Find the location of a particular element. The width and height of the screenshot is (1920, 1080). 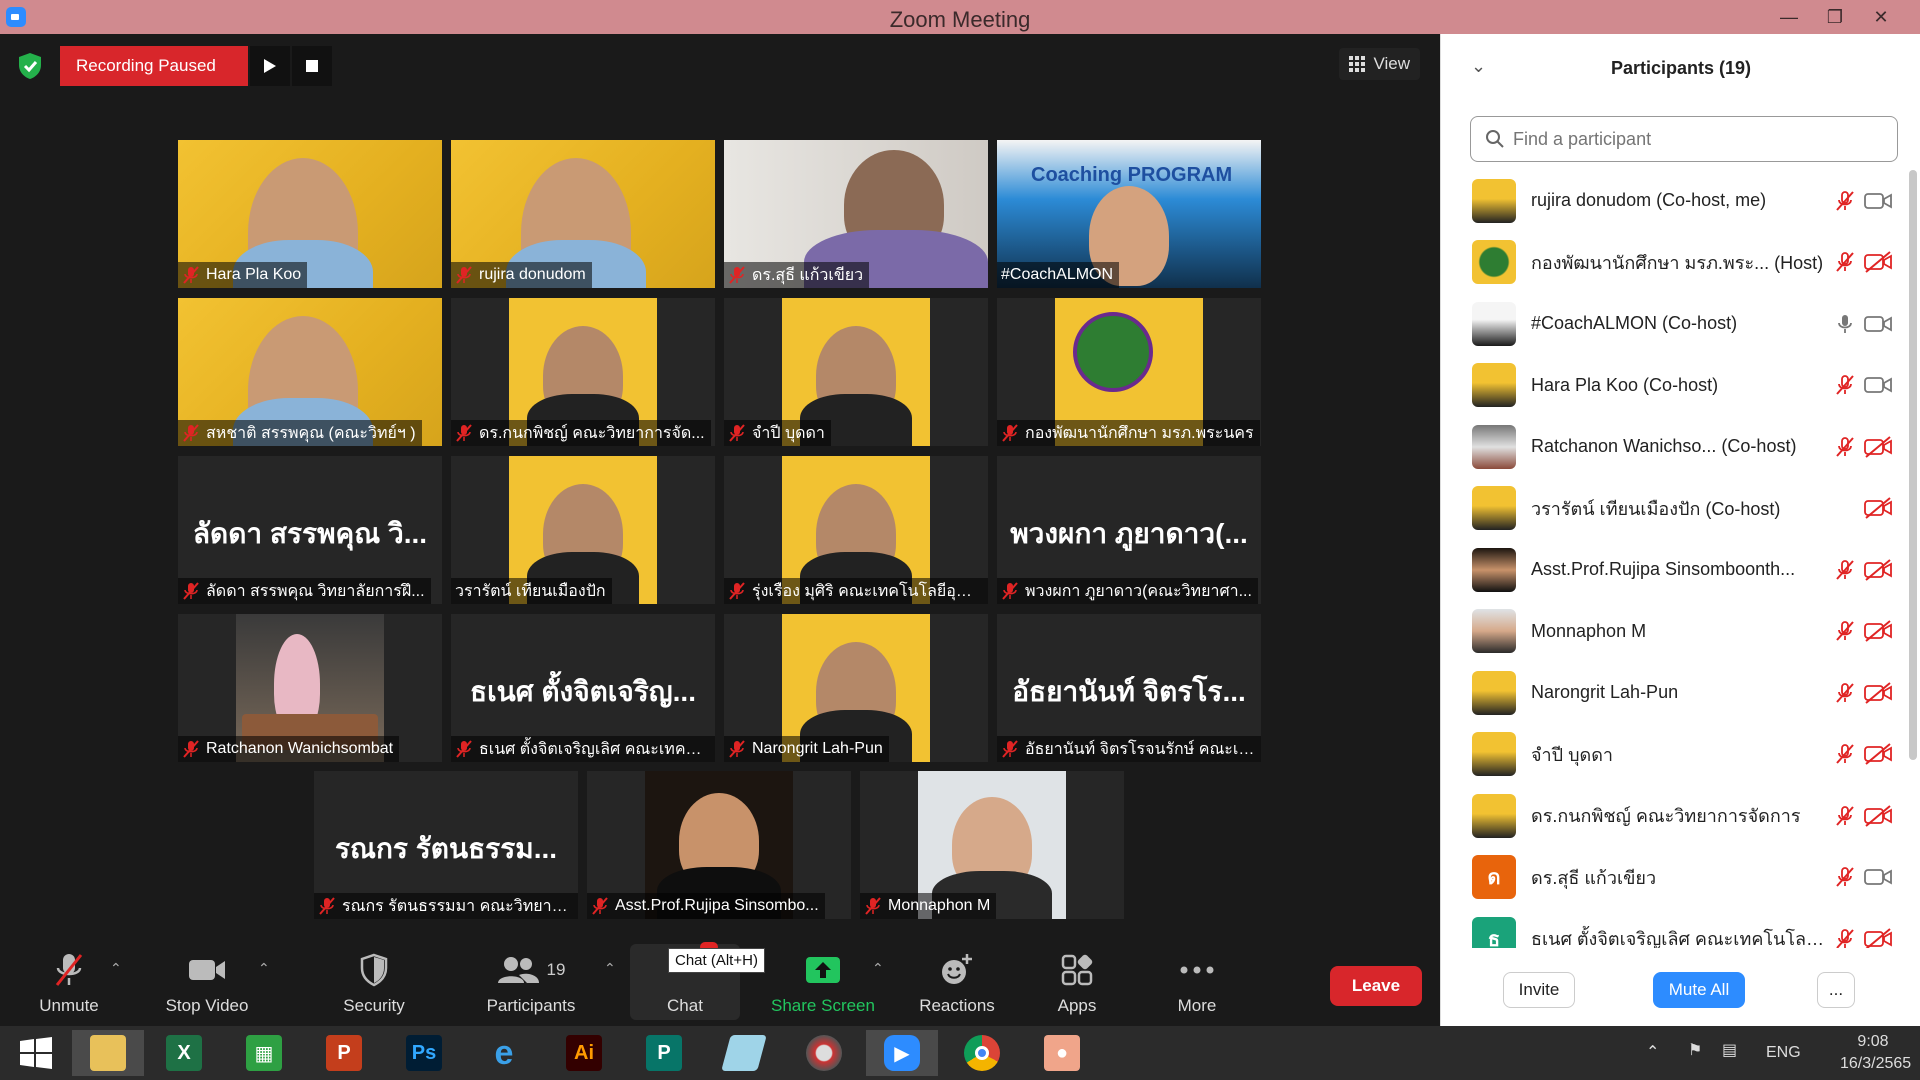

video-tile: ดร.สุธี แก้วเขียว is located at coordinates (856, 214).